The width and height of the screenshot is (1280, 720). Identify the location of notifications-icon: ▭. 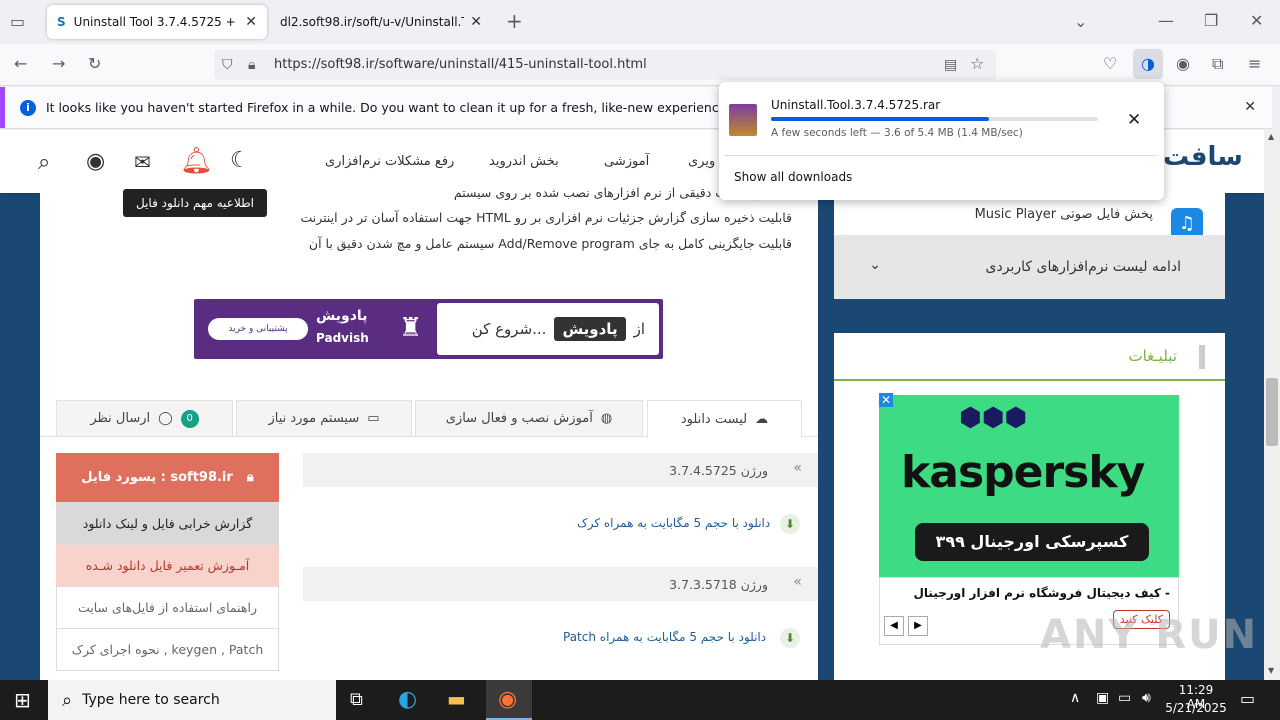
(1247, 698).